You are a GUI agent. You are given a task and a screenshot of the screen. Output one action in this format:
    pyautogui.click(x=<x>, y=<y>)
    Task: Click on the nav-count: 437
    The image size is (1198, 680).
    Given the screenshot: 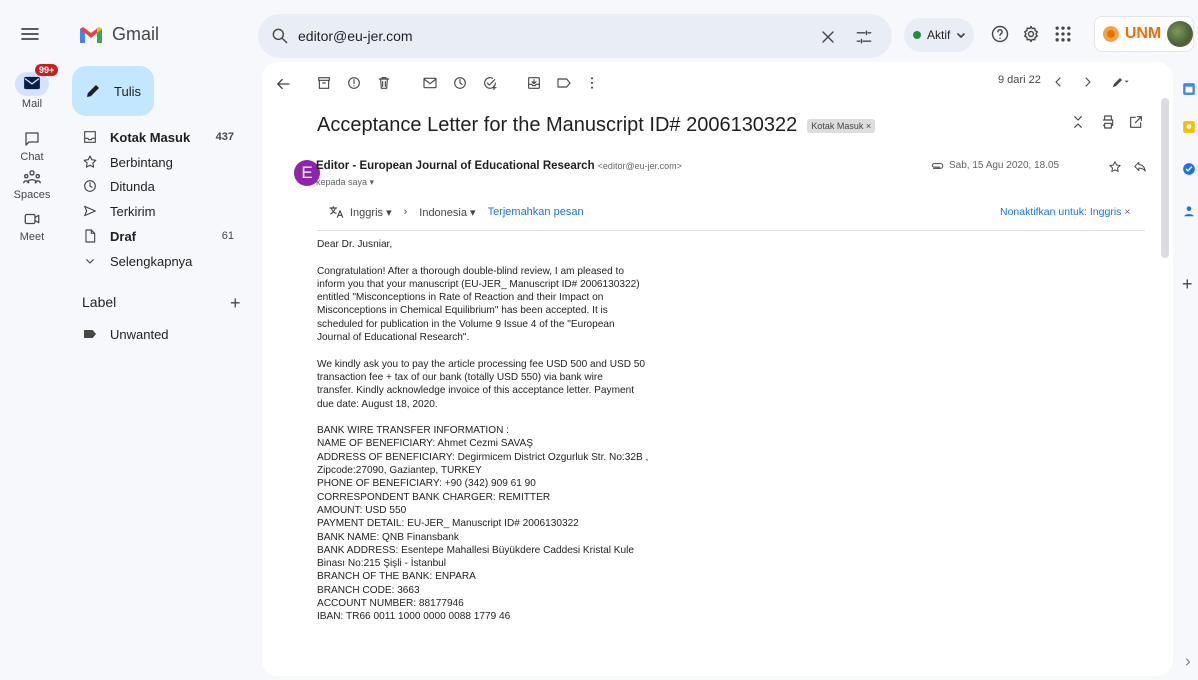 What is the action you would take?
    pyautogui.click(x=224, y=137)
    